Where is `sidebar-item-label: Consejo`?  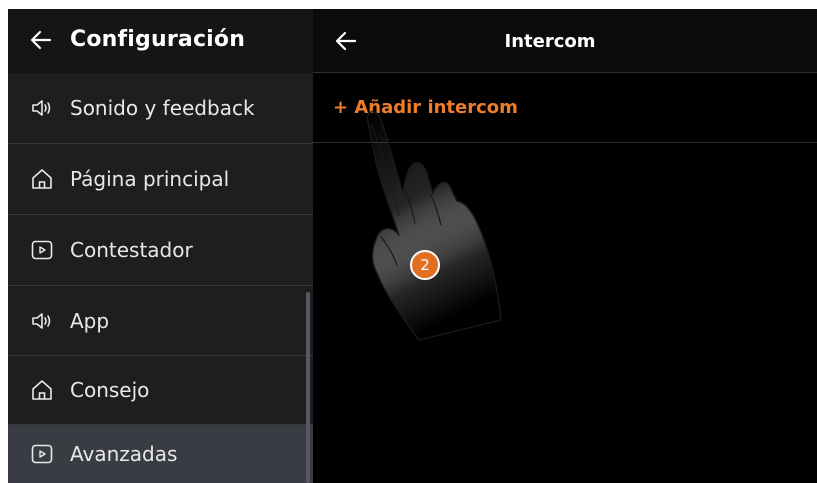
sidebar-item-label: Consejo is located at coordinates (110, 390).